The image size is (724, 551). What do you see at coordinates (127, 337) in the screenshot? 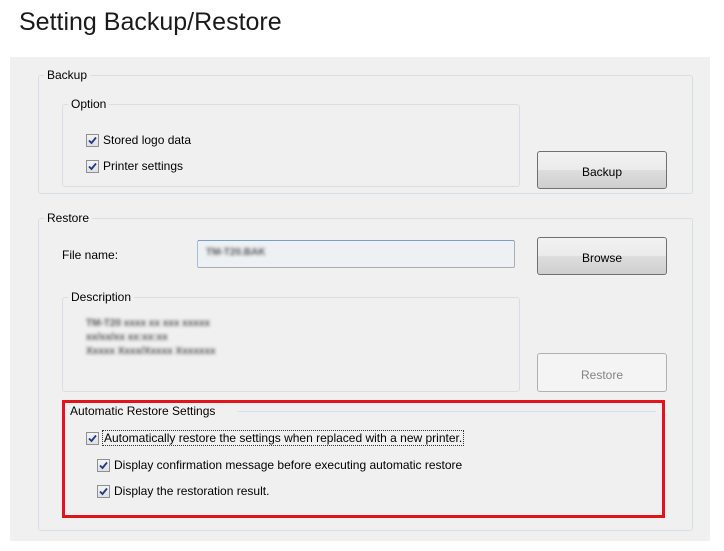
I see `description-line: xx/xx/xx xx:xx:xx` at bounding box center [127, 337].